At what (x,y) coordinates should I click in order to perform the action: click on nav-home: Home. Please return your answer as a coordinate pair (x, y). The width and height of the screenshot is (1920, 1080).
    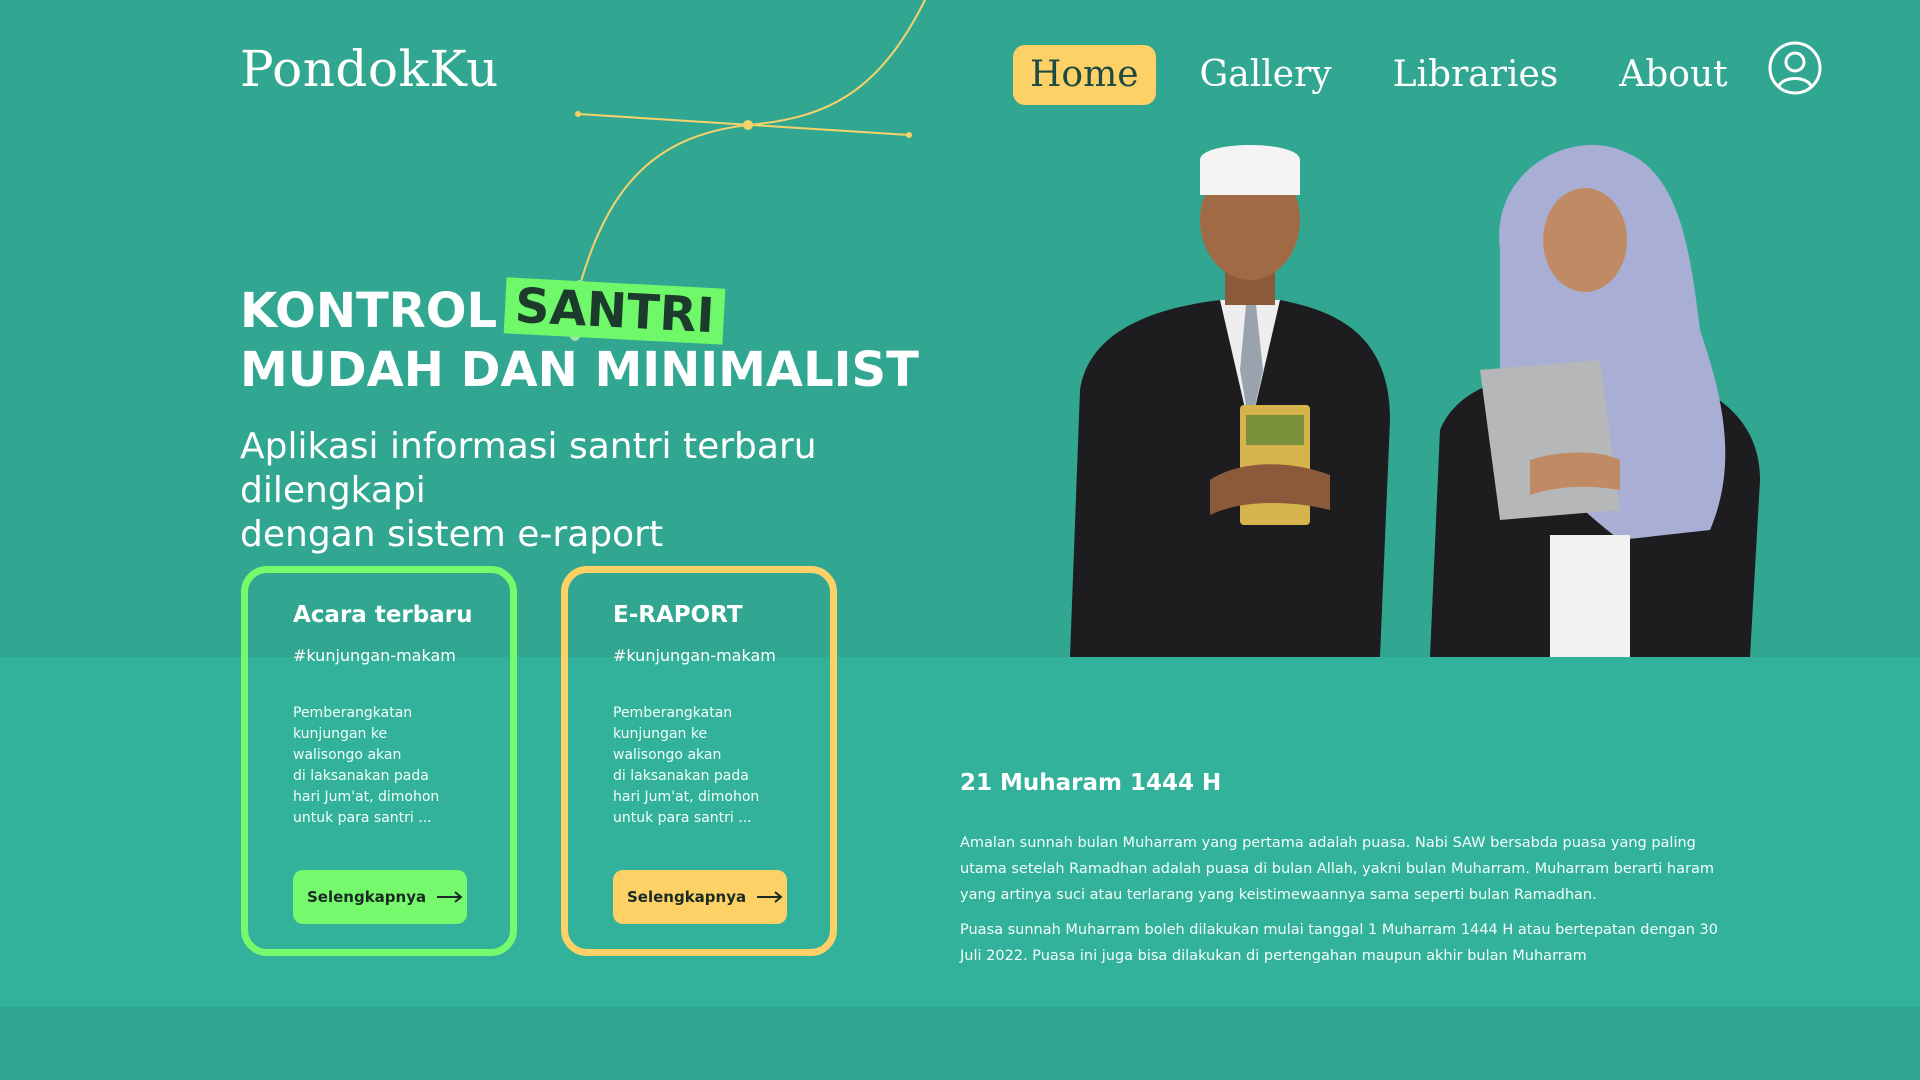
    Looking at the image, I should click on (1084, 75).